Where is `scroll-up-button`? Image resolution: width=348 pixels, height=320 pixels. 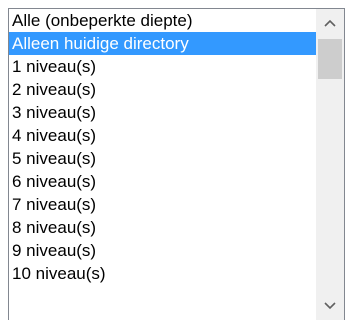
scroll-up-button is located at coordinates (330, 23).